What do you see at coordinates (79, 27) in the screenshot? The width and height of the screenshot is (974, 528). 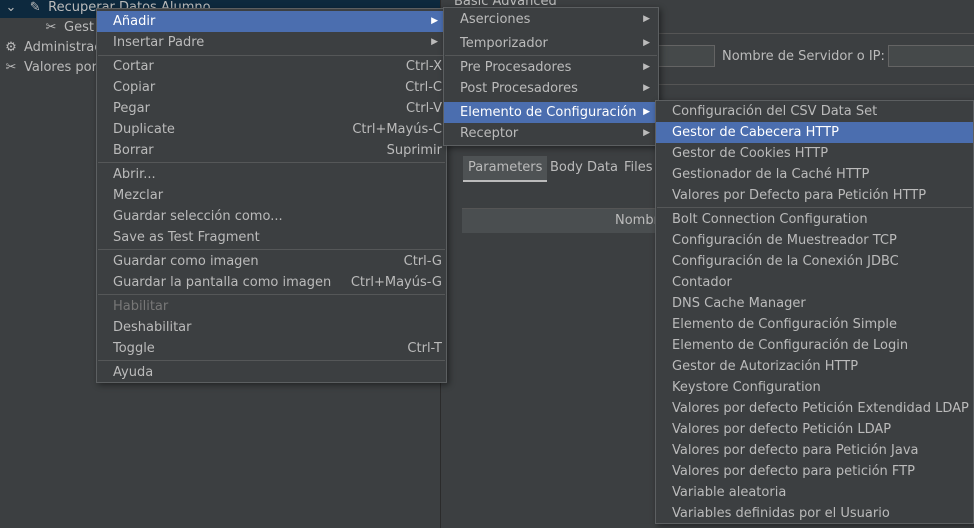 I see `tree-item-label: Gest` at bounding box center [79, 27].